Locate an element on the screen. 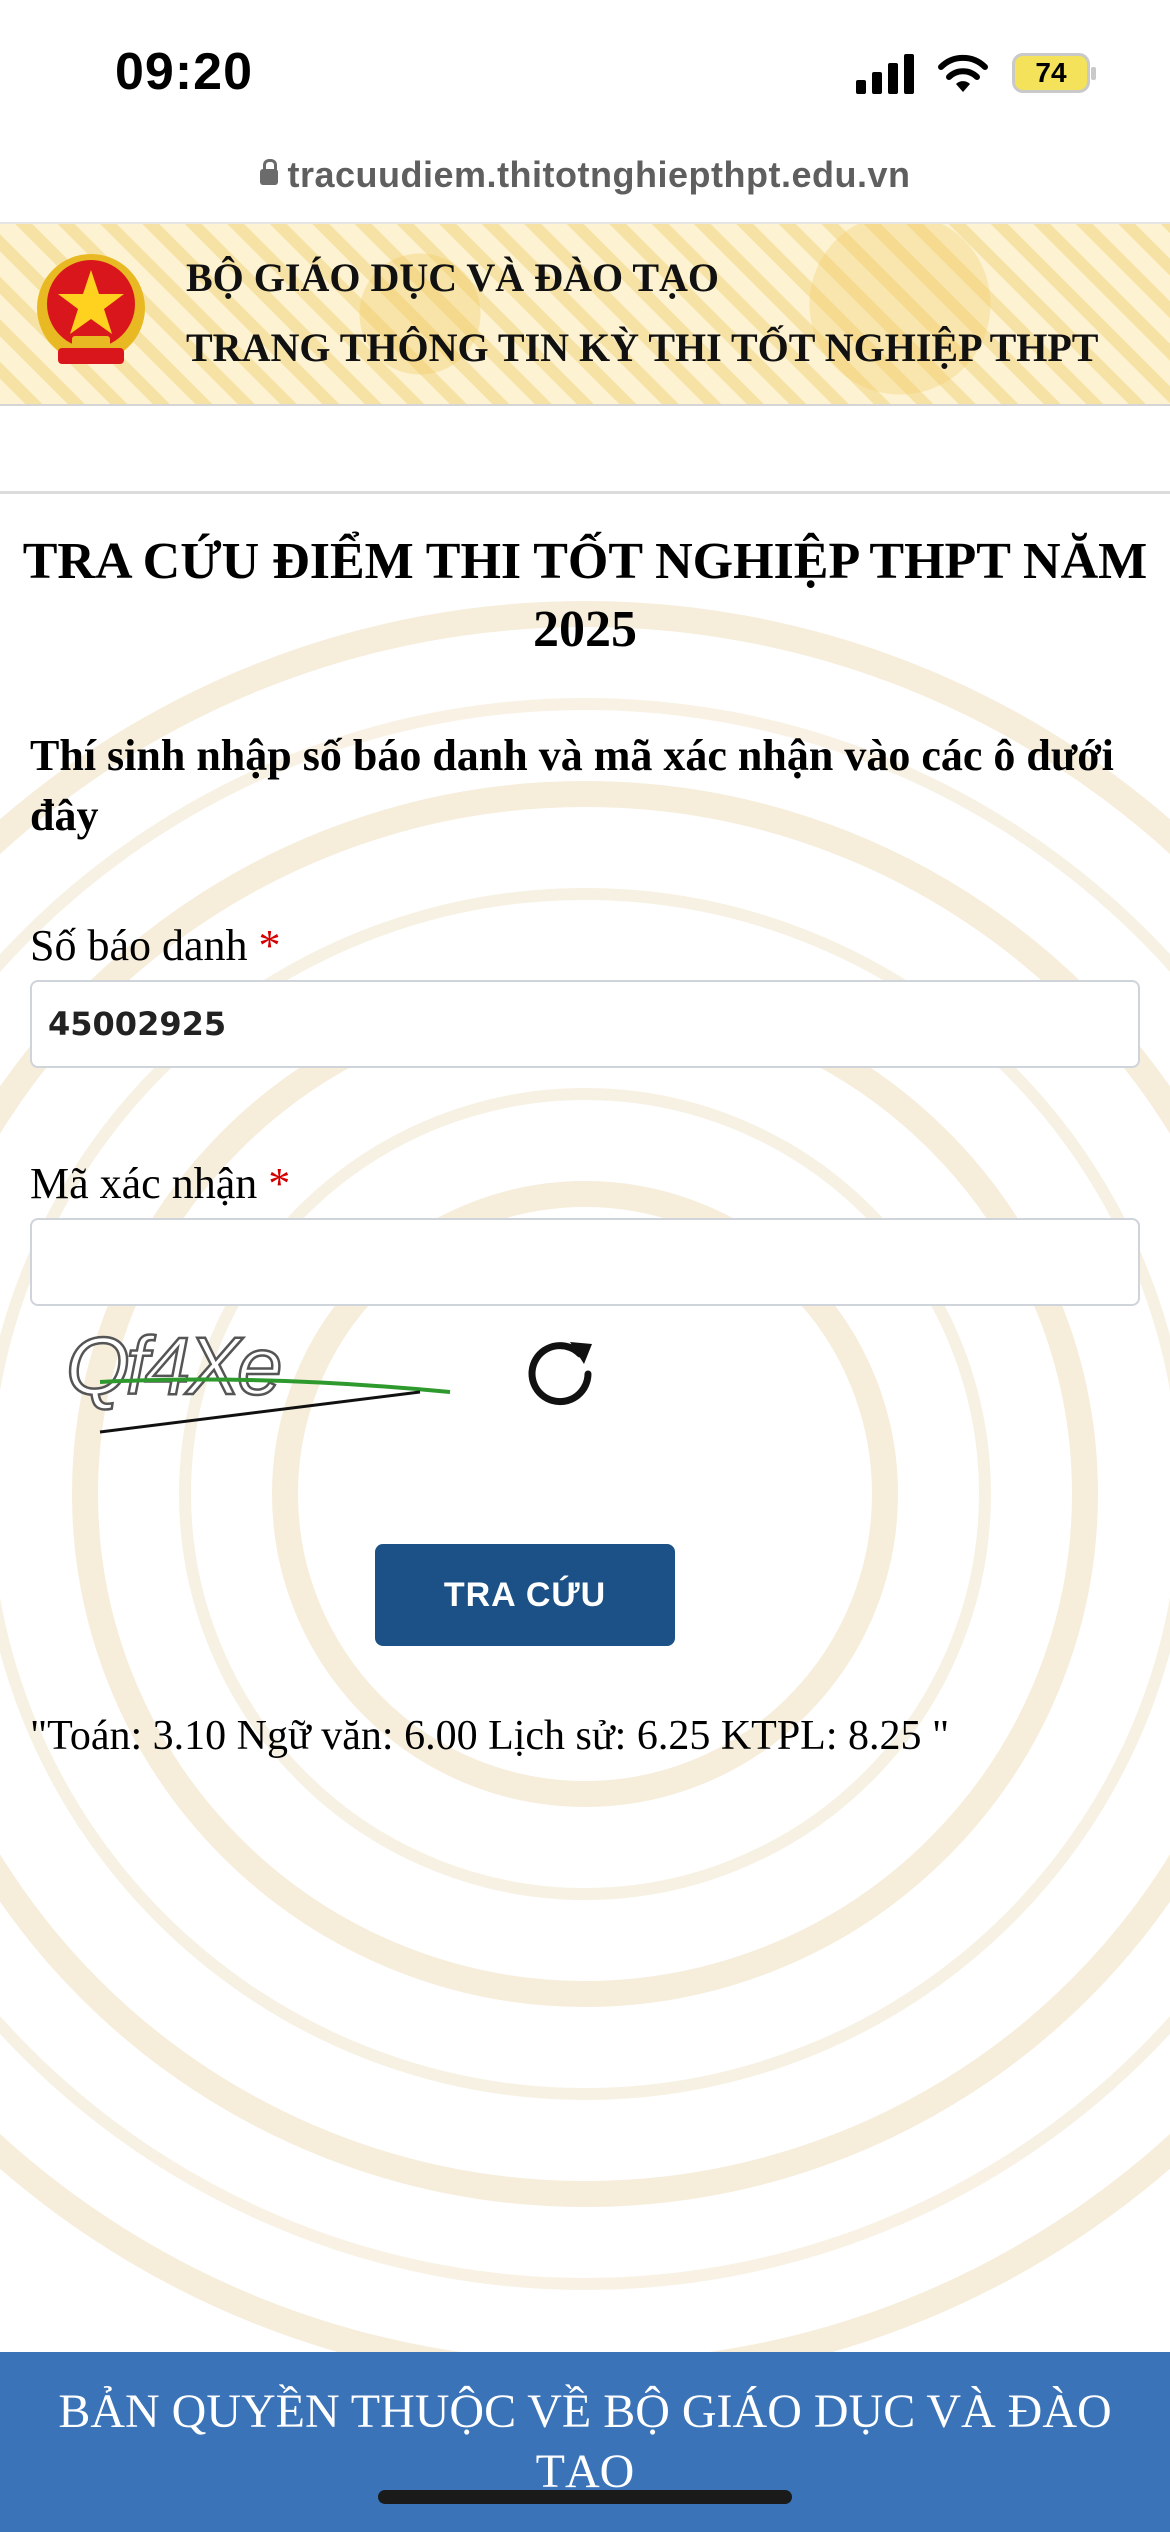 Image resolution: width=1170 pixels, height=2532 pixels. candidate-id-label: Số báo danh * is located at coordinates (155, 945).